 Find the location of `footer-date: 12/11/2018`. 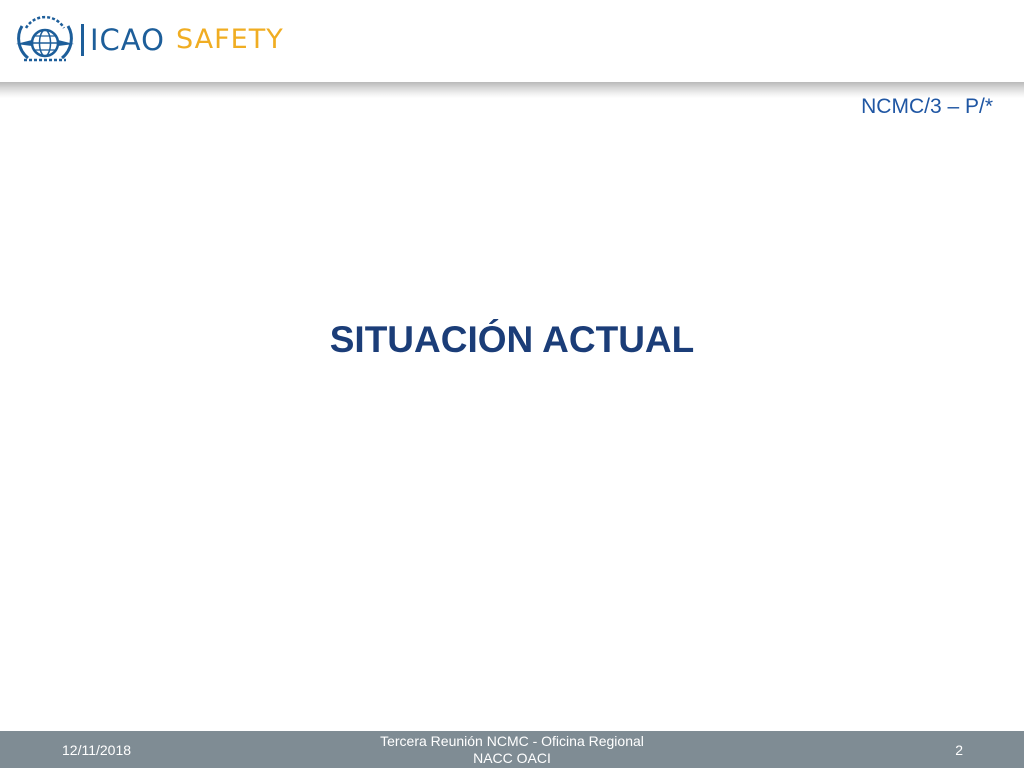

footer-date: 12/11/2018 is located at coordinates (97, 750).